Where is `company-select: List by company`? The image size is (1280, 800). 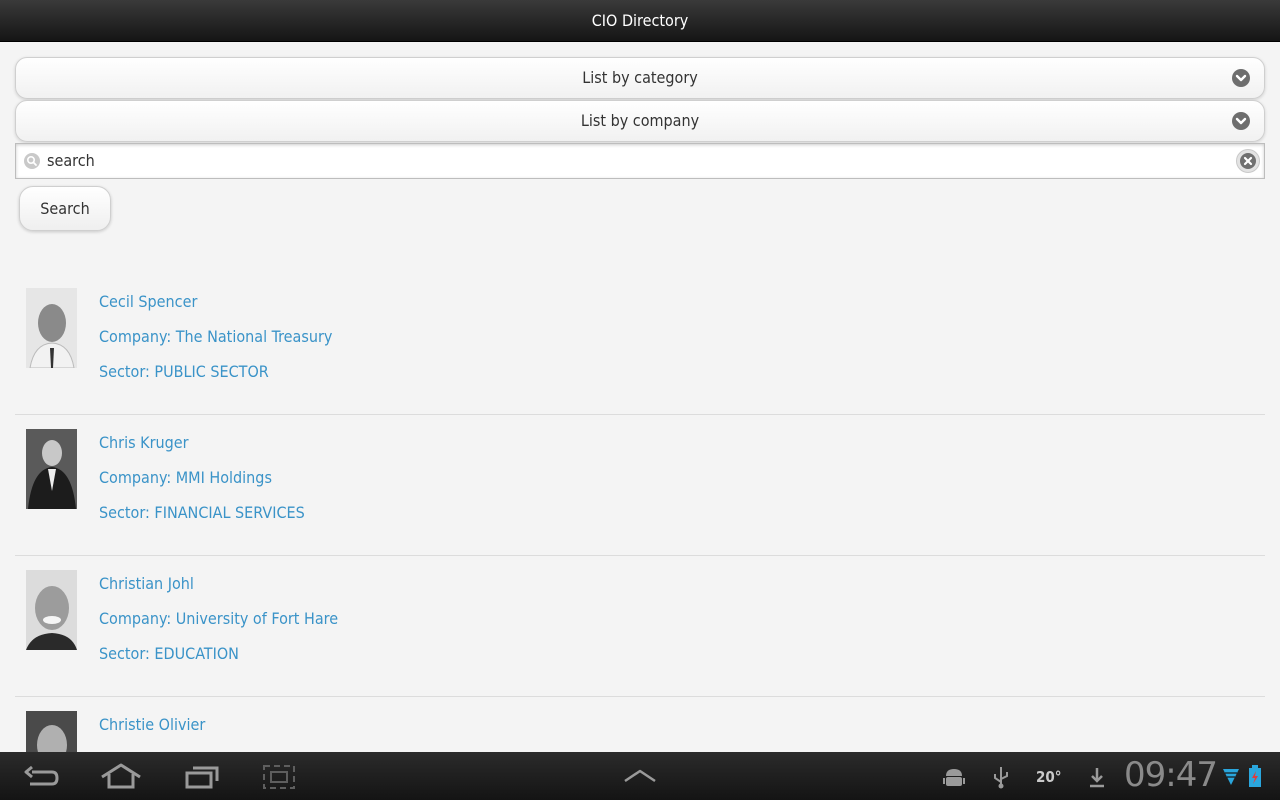 company-select: List by company is located at coordinates (640, 121).